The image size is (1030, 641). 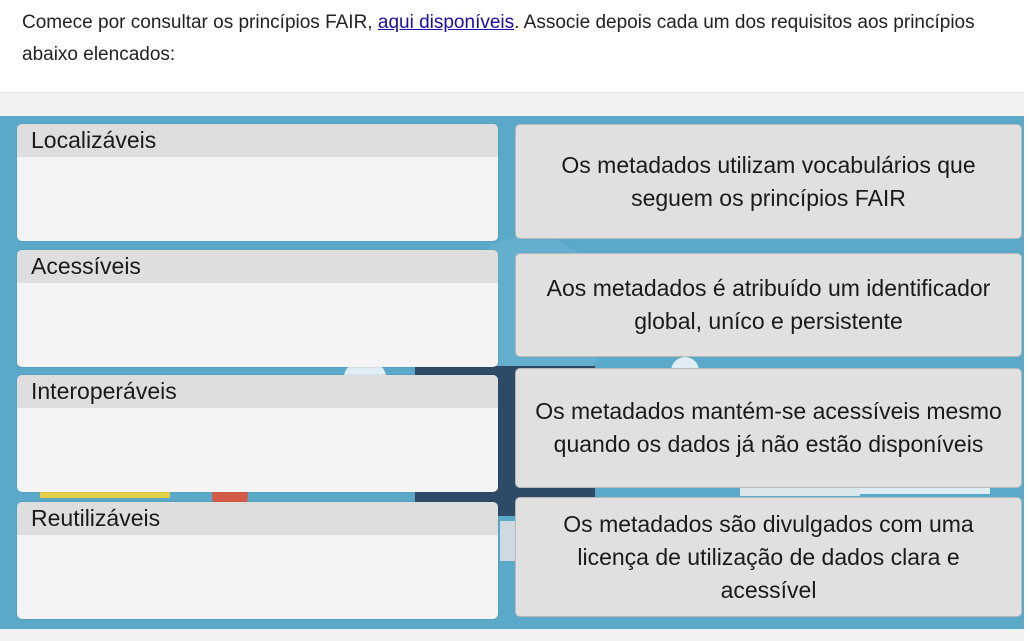 What do you see at coordinates (446, 22) in the screenshot?
I see `fair-principles-link: aqui disponíveis` at bounding box center [446, 22].